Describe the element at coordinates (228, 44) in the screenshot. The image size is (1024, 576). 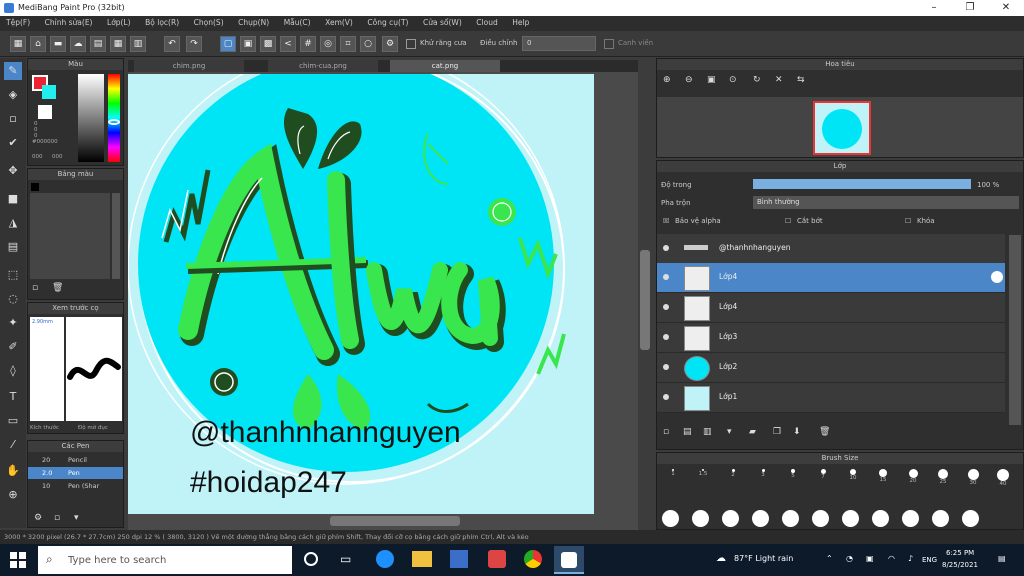
I see `select-all-icon: ▢` at that location.